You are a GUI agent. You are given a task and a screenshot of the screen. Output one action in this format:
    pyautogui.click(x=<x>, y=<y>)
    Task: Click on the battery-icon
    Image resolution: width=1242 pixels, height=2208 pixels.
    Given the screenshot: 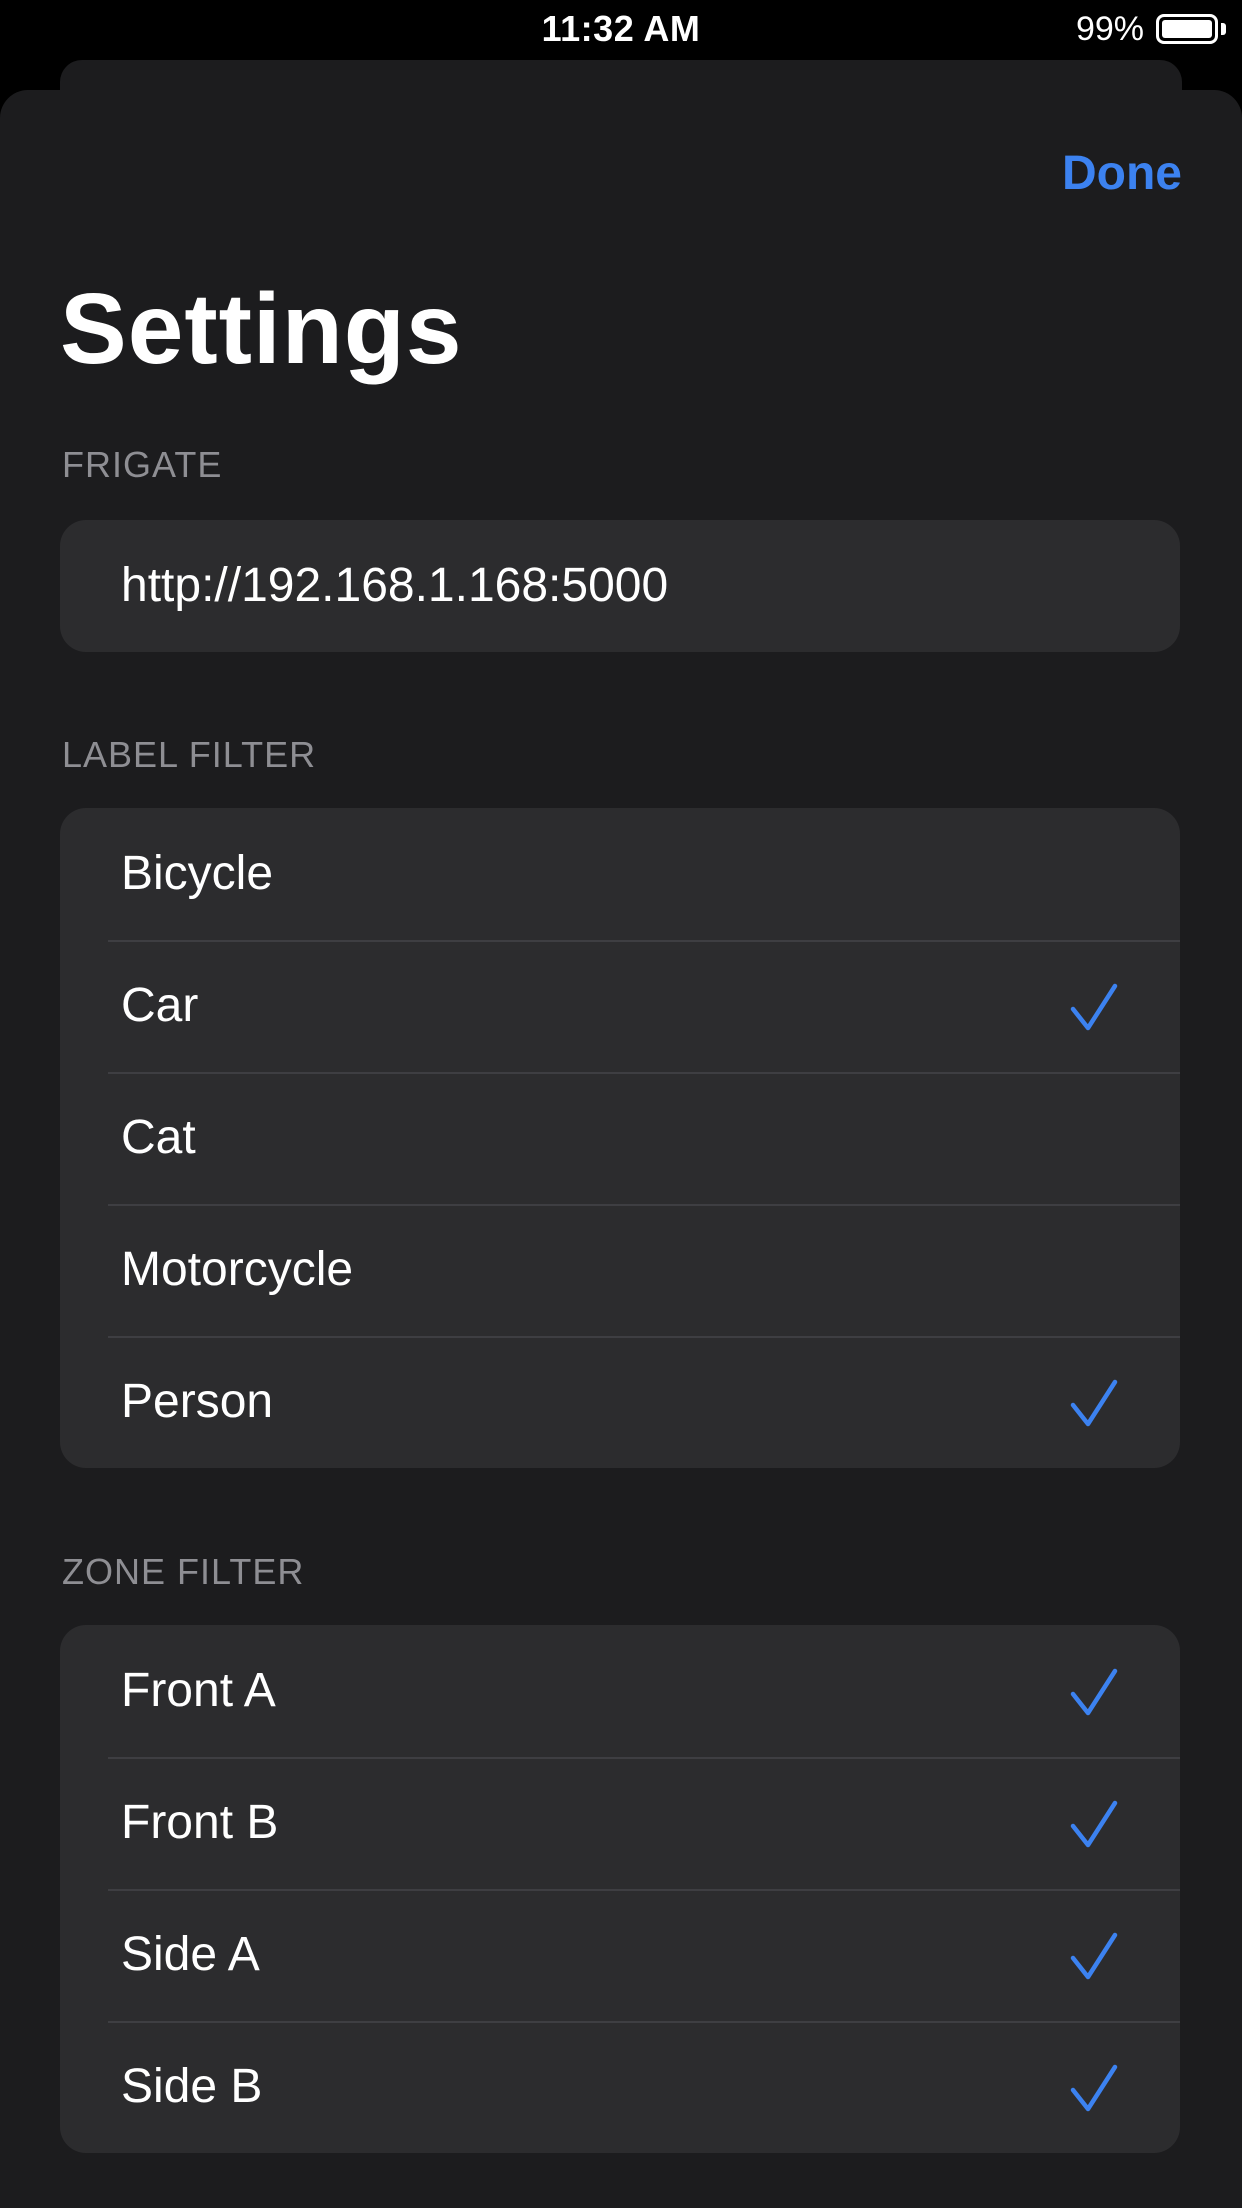 What is the action you would take?
    pyautogui.click(x=1187, y=29)
    